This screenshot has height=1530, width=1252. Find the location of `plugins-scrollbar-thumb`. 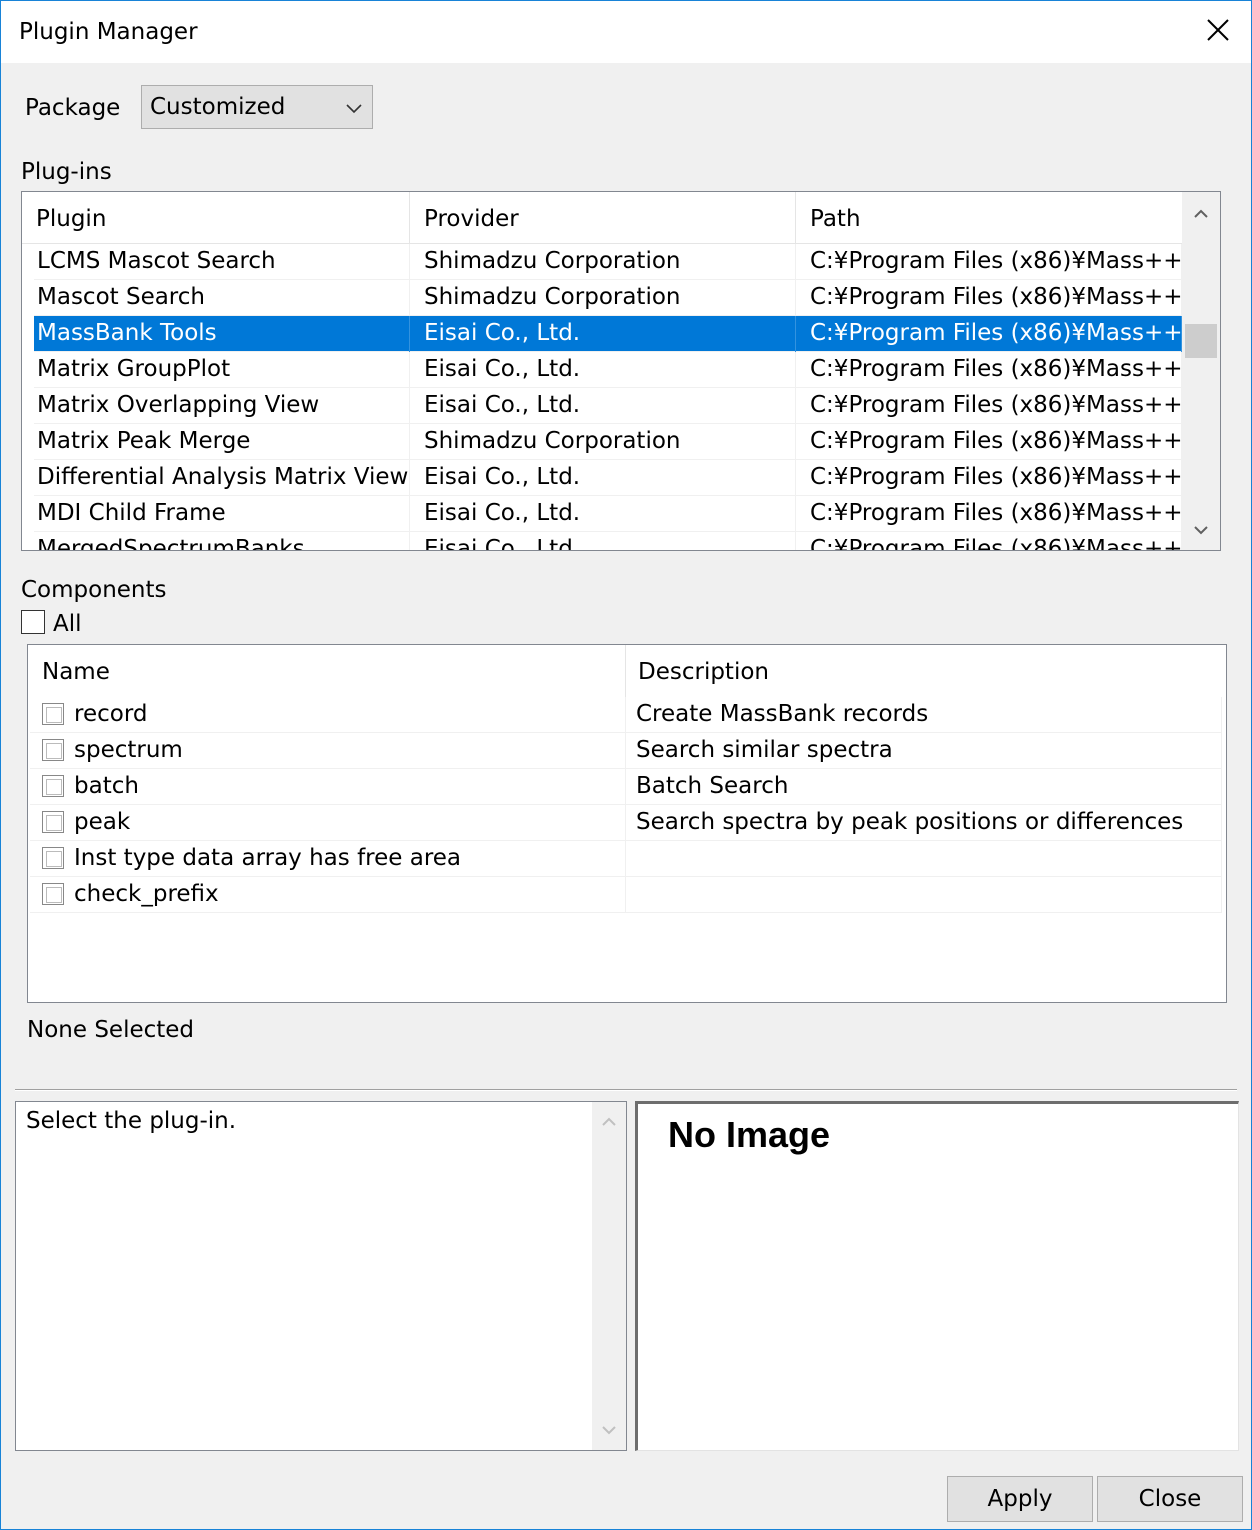

plugins-scrollbar-thumb is located at coordinates (1201, 341).